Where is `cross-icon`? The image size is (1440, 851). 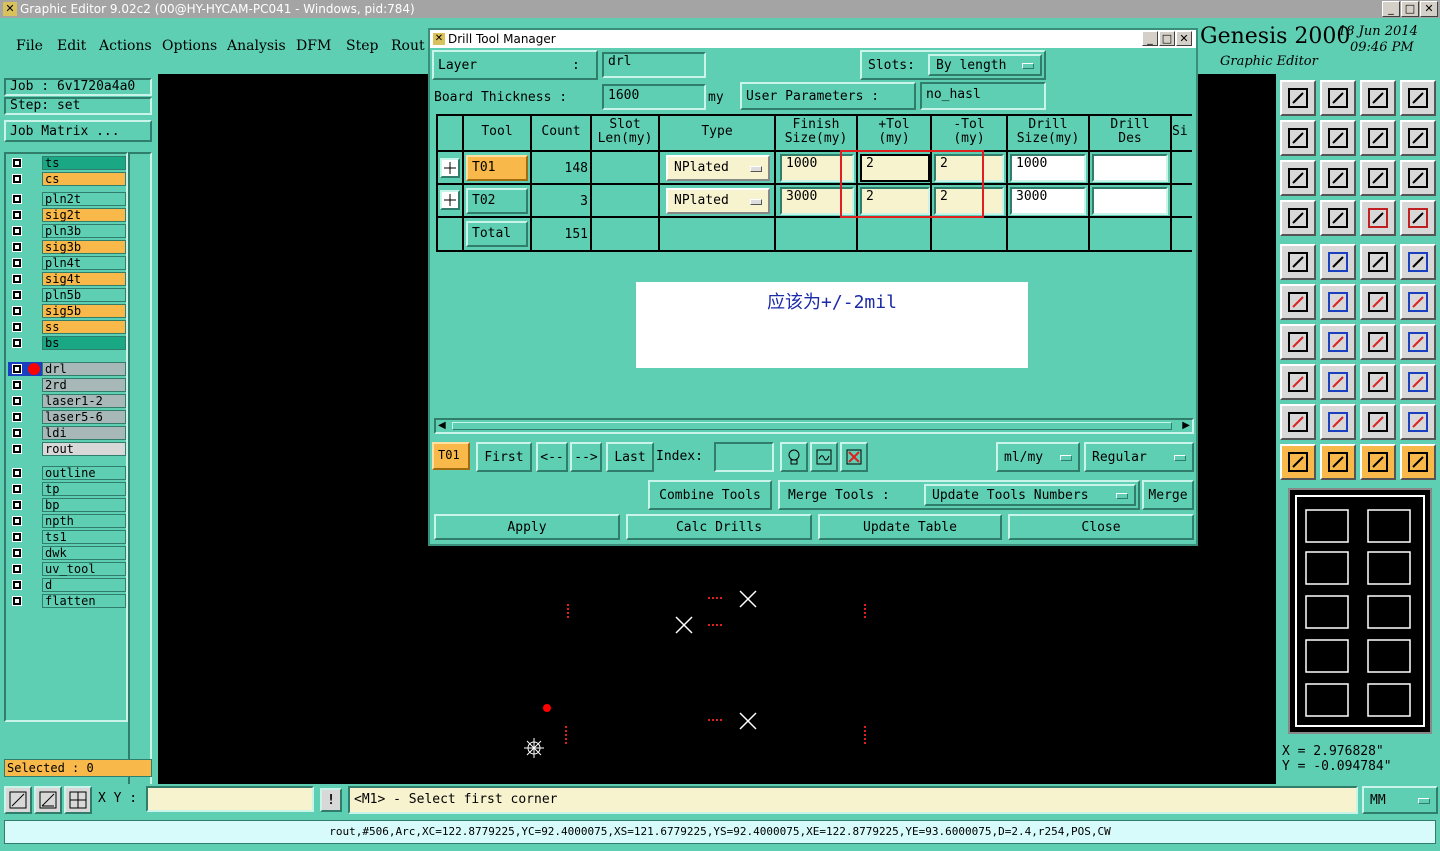 cross-icon is located at coordinates (1338, 302).